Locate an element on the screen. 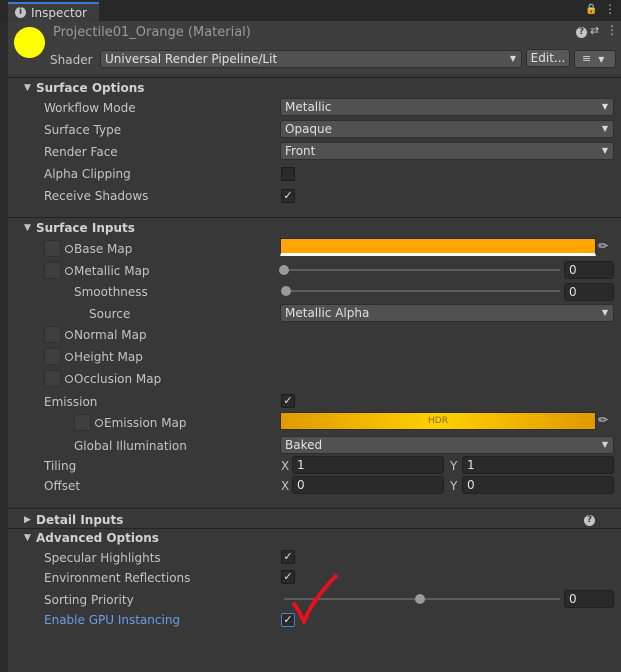 This screenshot has width=621, height=672. global-illumination-label: Global Illumination is located at coordinates (130, 446).